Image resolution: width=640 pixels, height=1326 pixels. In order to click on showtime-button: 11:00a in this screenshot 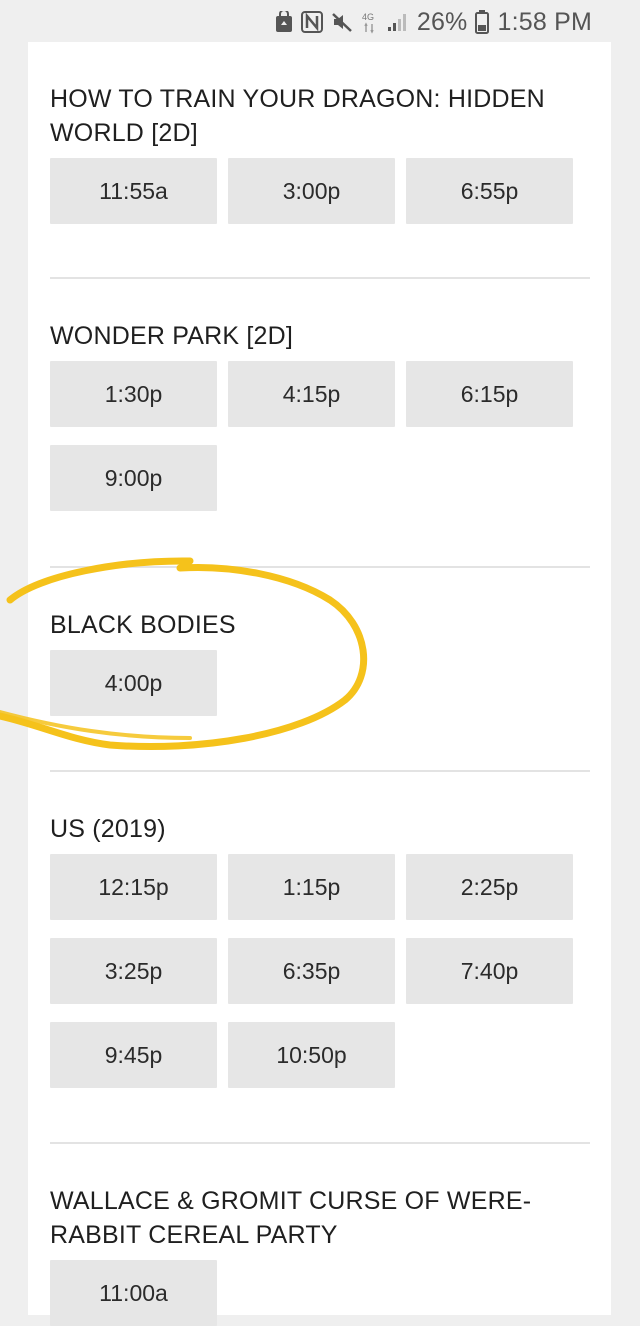, I will do `click(133, 1293)`.